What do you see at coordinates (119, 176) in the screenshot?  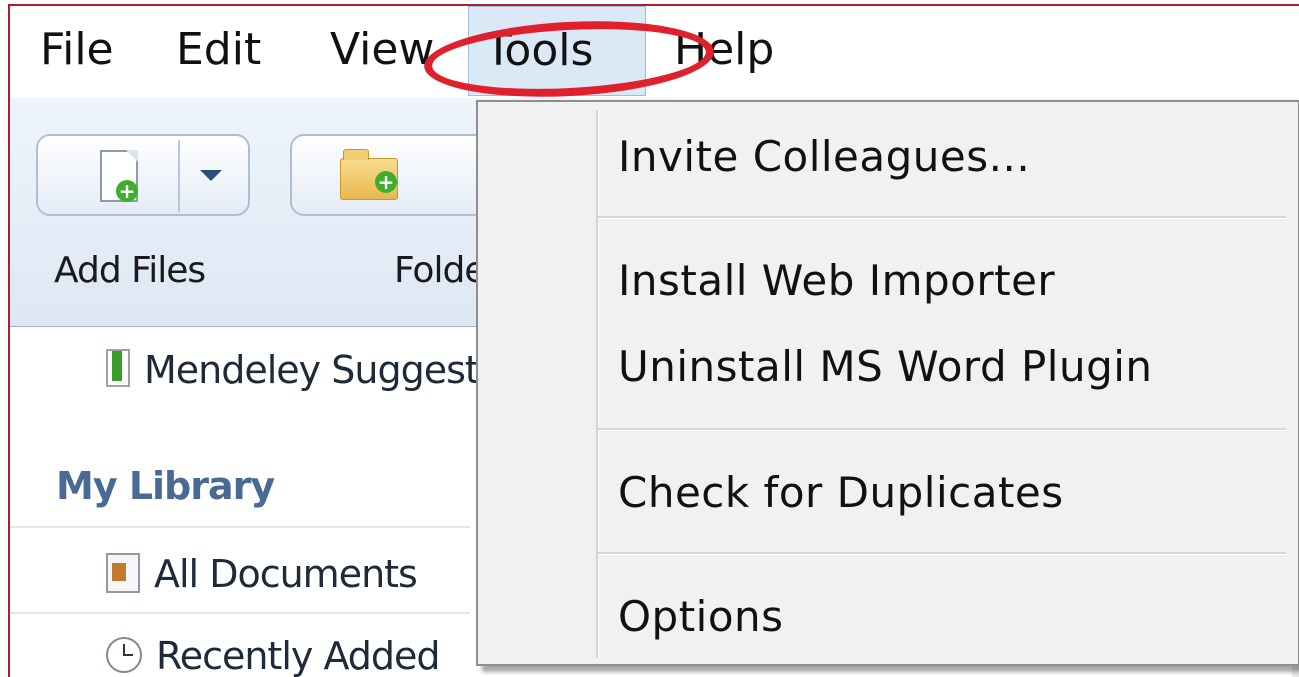 I see `add-document-icon: +` at bounding box center [119, 176].